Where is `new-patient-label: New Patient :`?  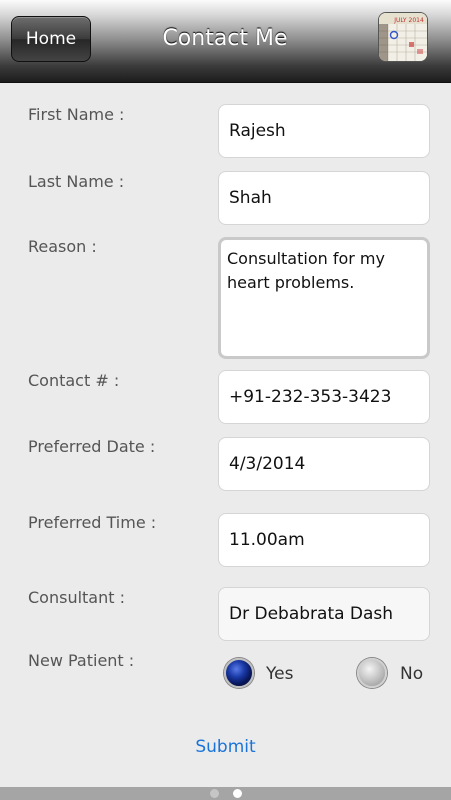 new-patient-label: New Patient : is located at coordinates (81, 660).